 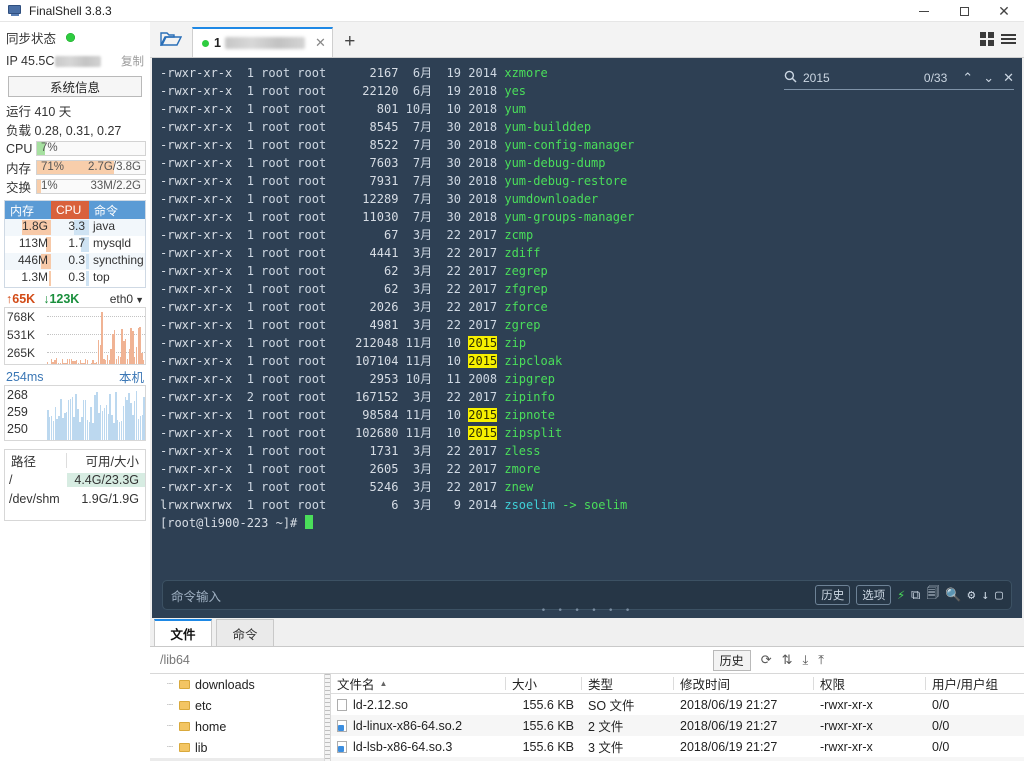 I want to click on search-icon-cmdbar: 🔍, so click(x=953, y=595).